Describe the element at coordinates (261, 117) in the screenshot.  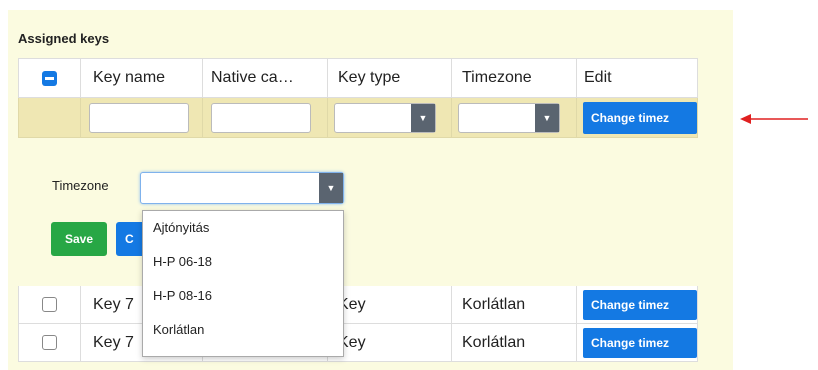
I see `filter-native-input` at that location.